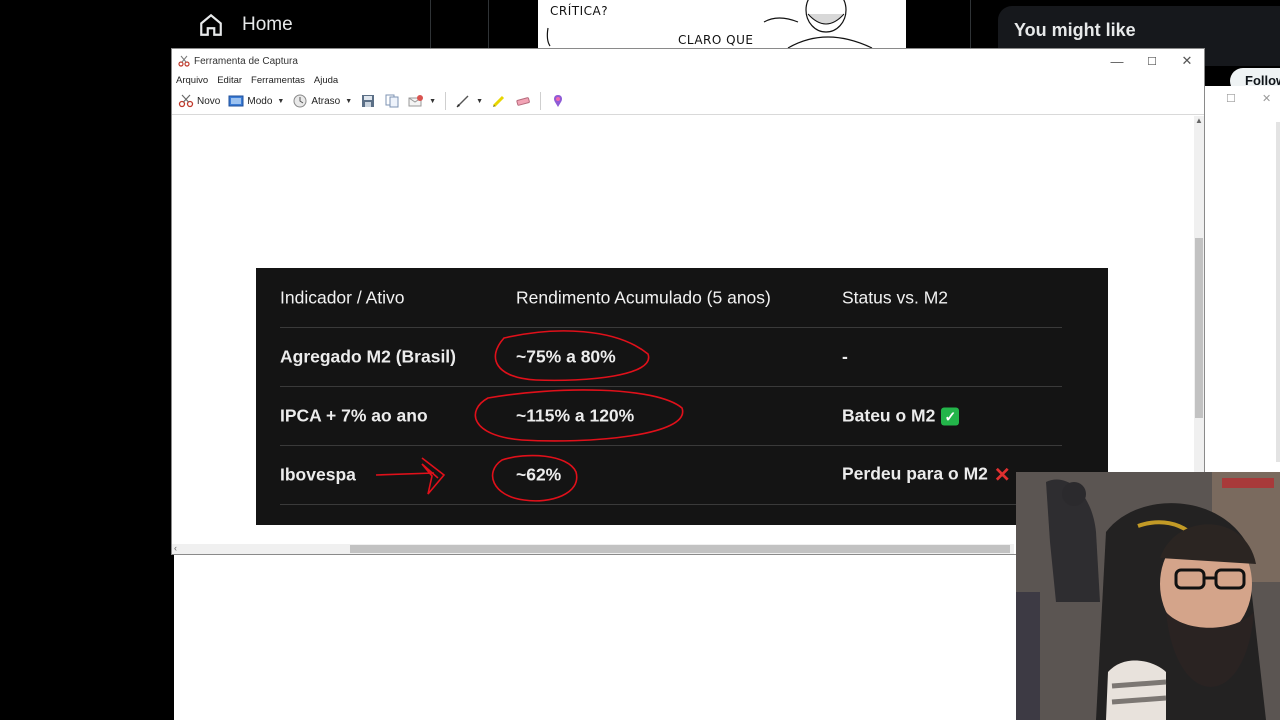 The height and width of the screenshot is (720, 1280). I want to click on scissors-icon, so click(186, 101).